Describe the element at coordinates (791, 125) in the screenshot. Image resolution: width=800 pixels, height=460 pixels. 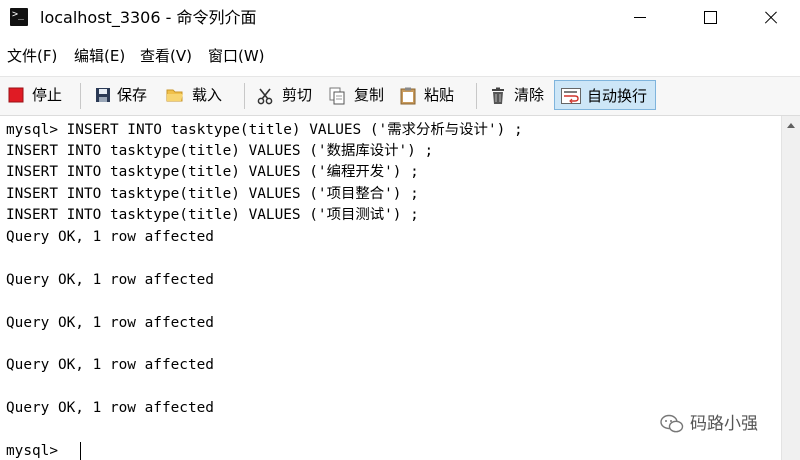
I see `scroll-up-arrow-icon` at that location.